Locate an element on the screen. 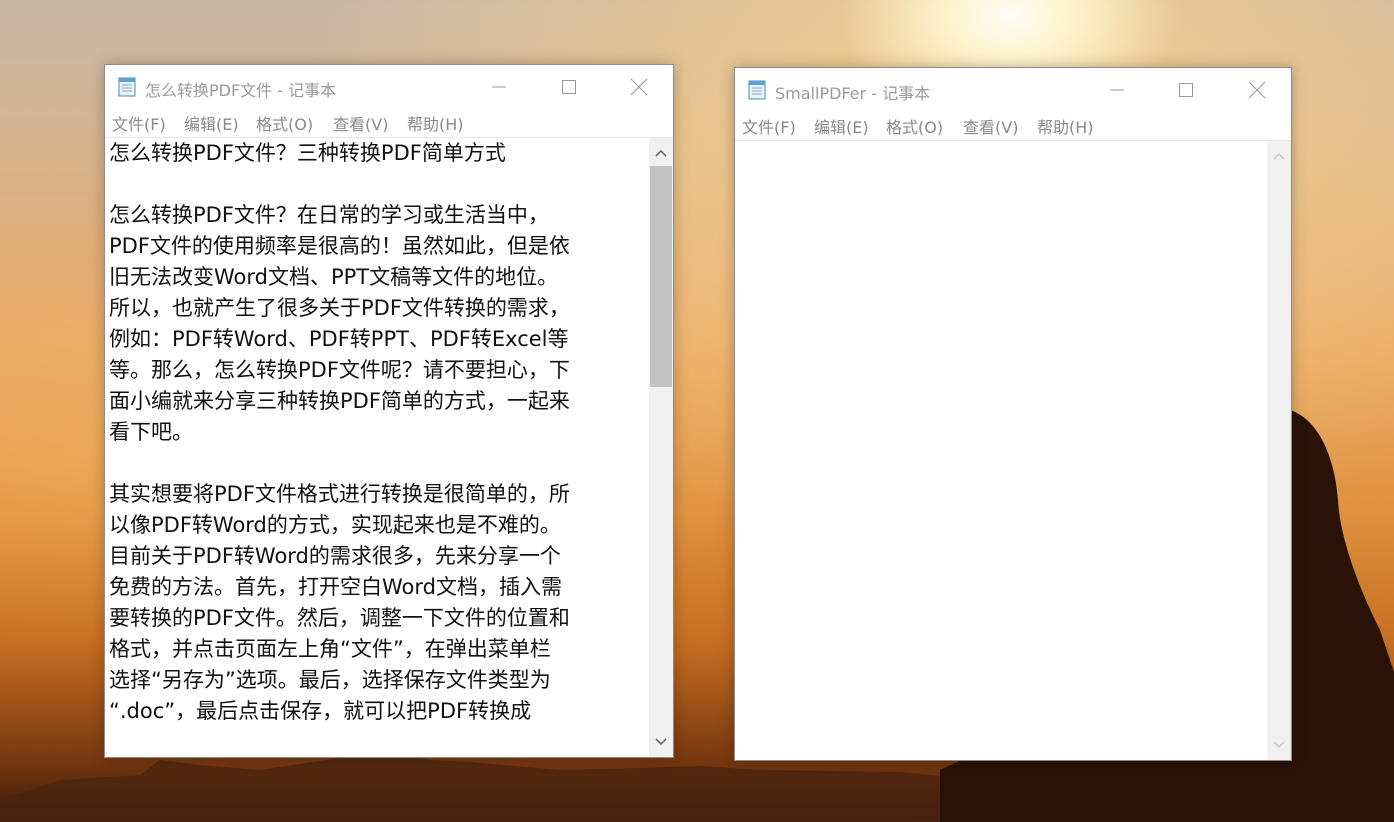 This screenshot has height=822, width=1394. text-line: 怎么转换PDF文件？三种转换PDF简单方式 is located at coordinates (307, 153).